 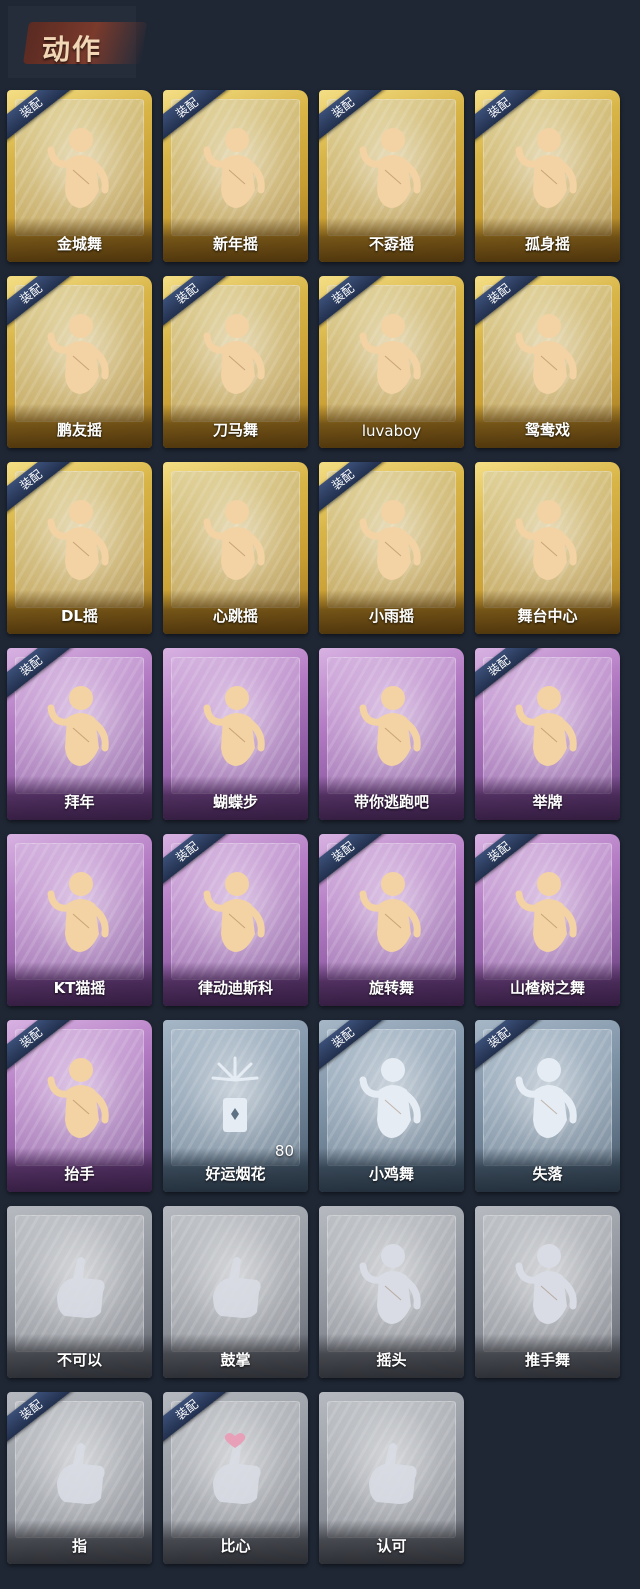 I want to click on card-label: 蝴蝶步, so click(x=235, y=802).